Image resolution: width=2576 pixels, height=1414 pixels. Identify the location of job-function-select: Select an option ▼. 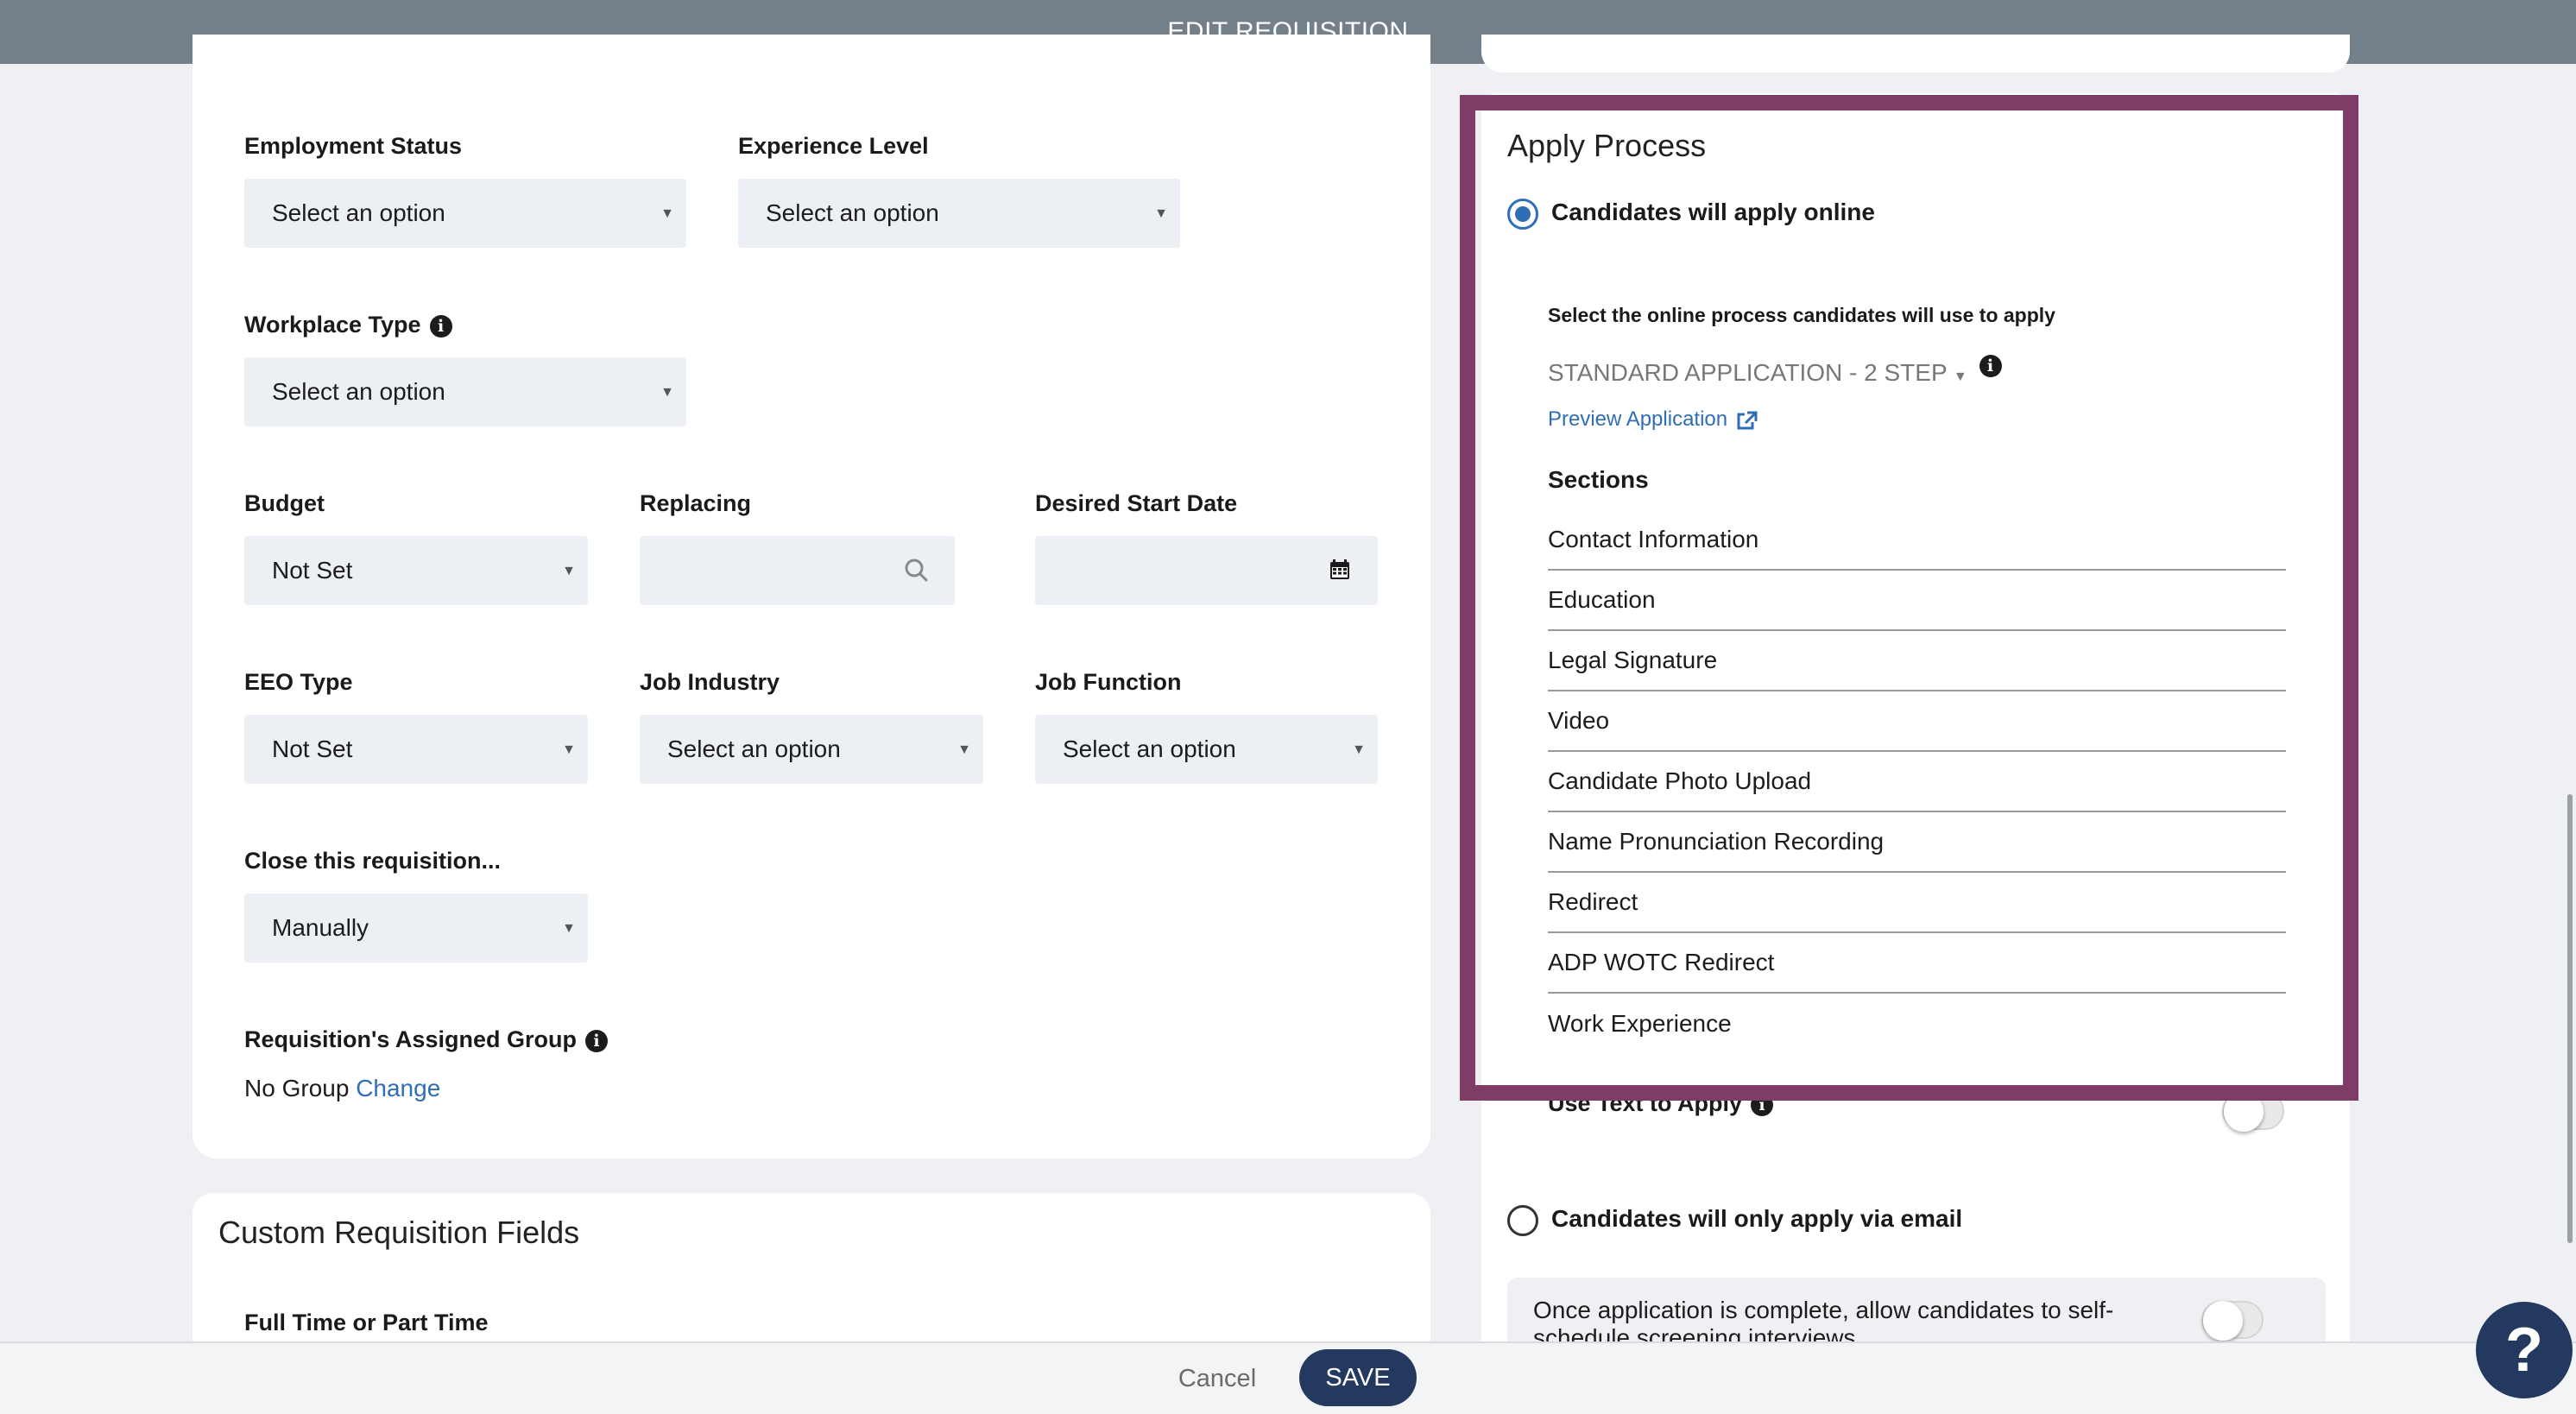
(1206, 749).